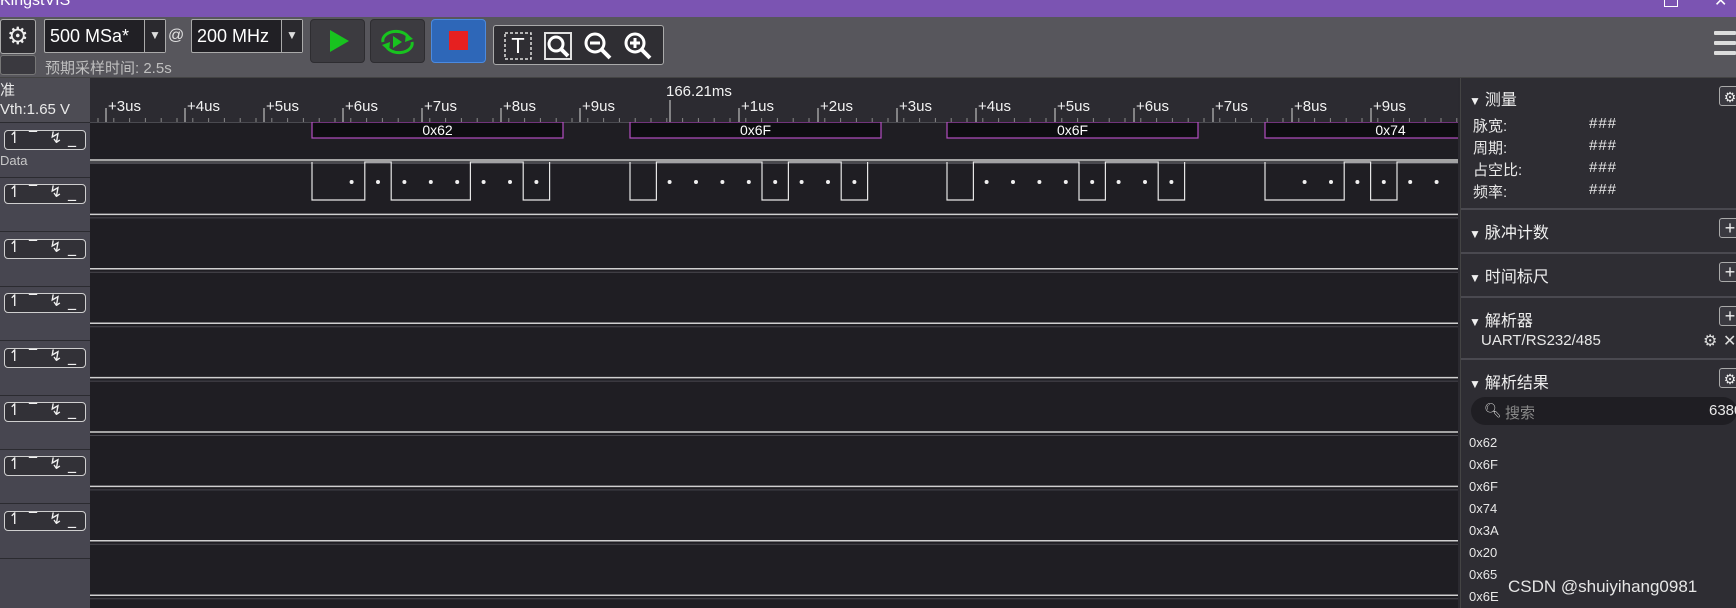 This screenshot has height=608, width=1736. I want to click on frequency-select: 200 MHz ▼, so click(247, 36).